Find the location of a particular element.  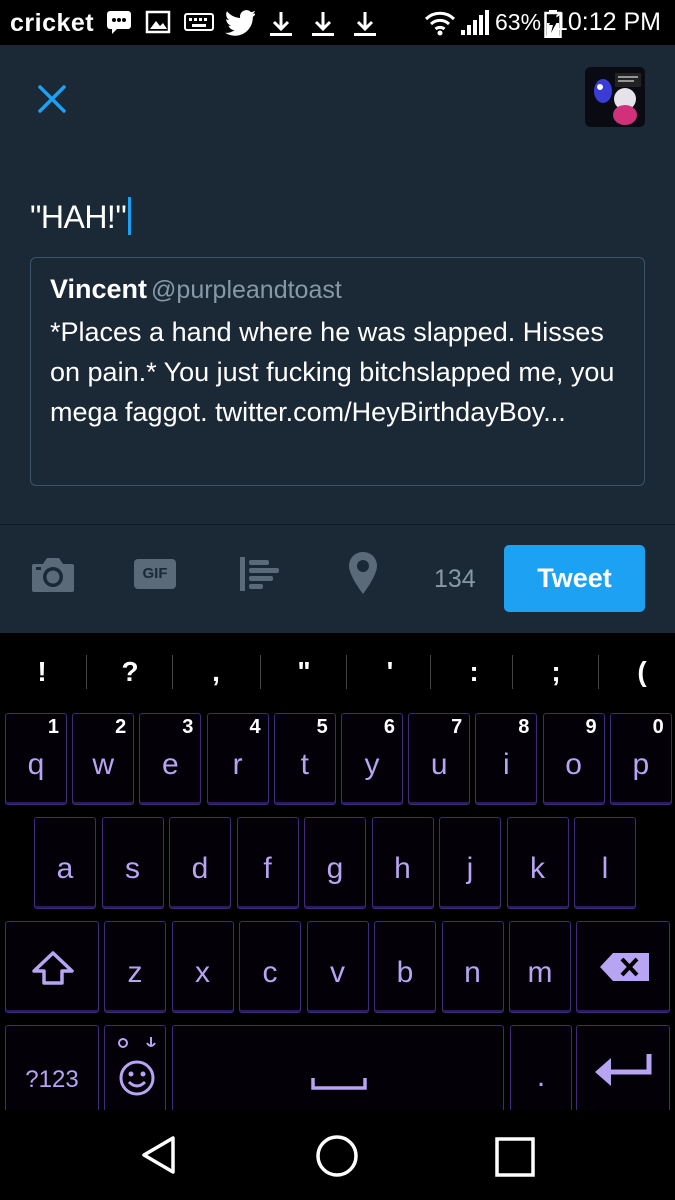

key-label: z is located at coordinates (135, 972).